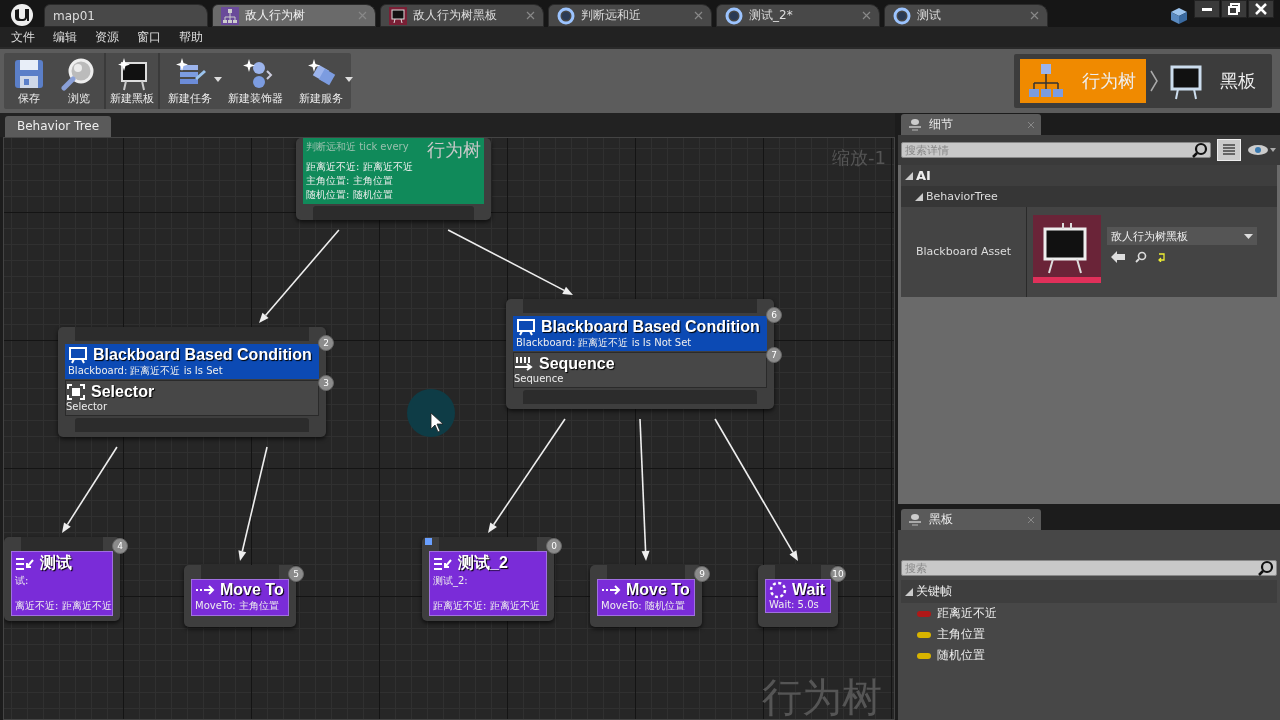 This screenshot has width=1280, height=720. Describe the element at coordinates (774, 315) in the screenshot. I see `execution-index: 6` at that location.